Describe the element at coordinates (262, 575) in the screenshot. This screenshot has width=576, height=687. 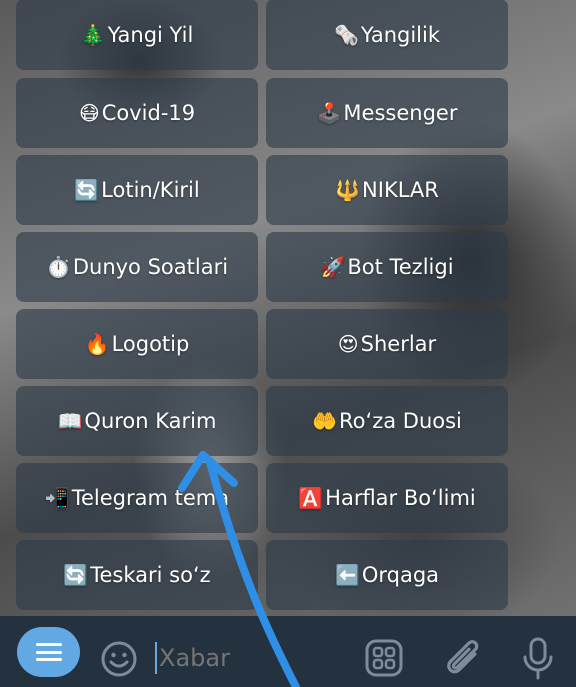
I see `keyboard-row: 🔄 Teskari so‘z ⬅️ Orqaga` at that location.